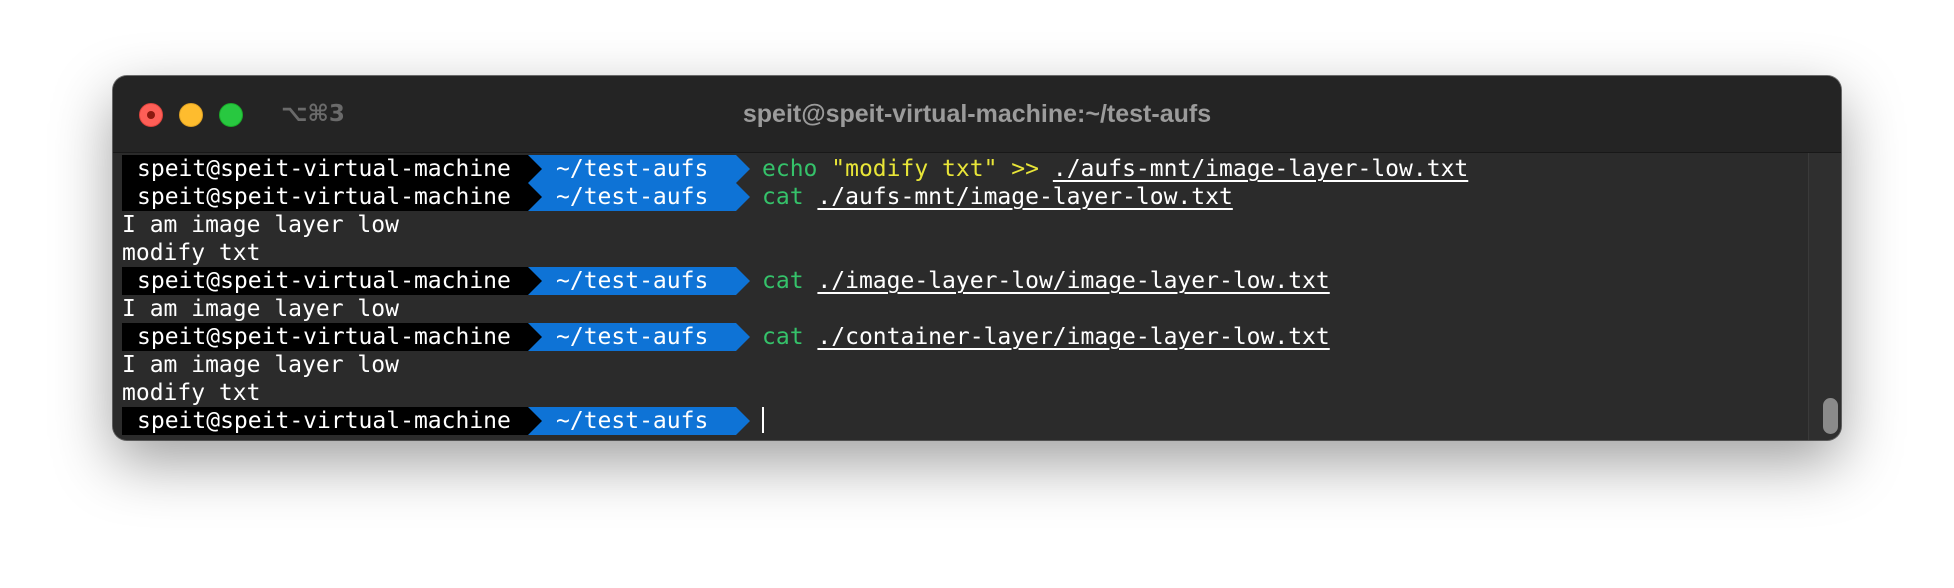  What do you see at coordinates (914, 169) in the screenshot?
I see `command-string: "modify txt"` at bounding box center [914, 169].